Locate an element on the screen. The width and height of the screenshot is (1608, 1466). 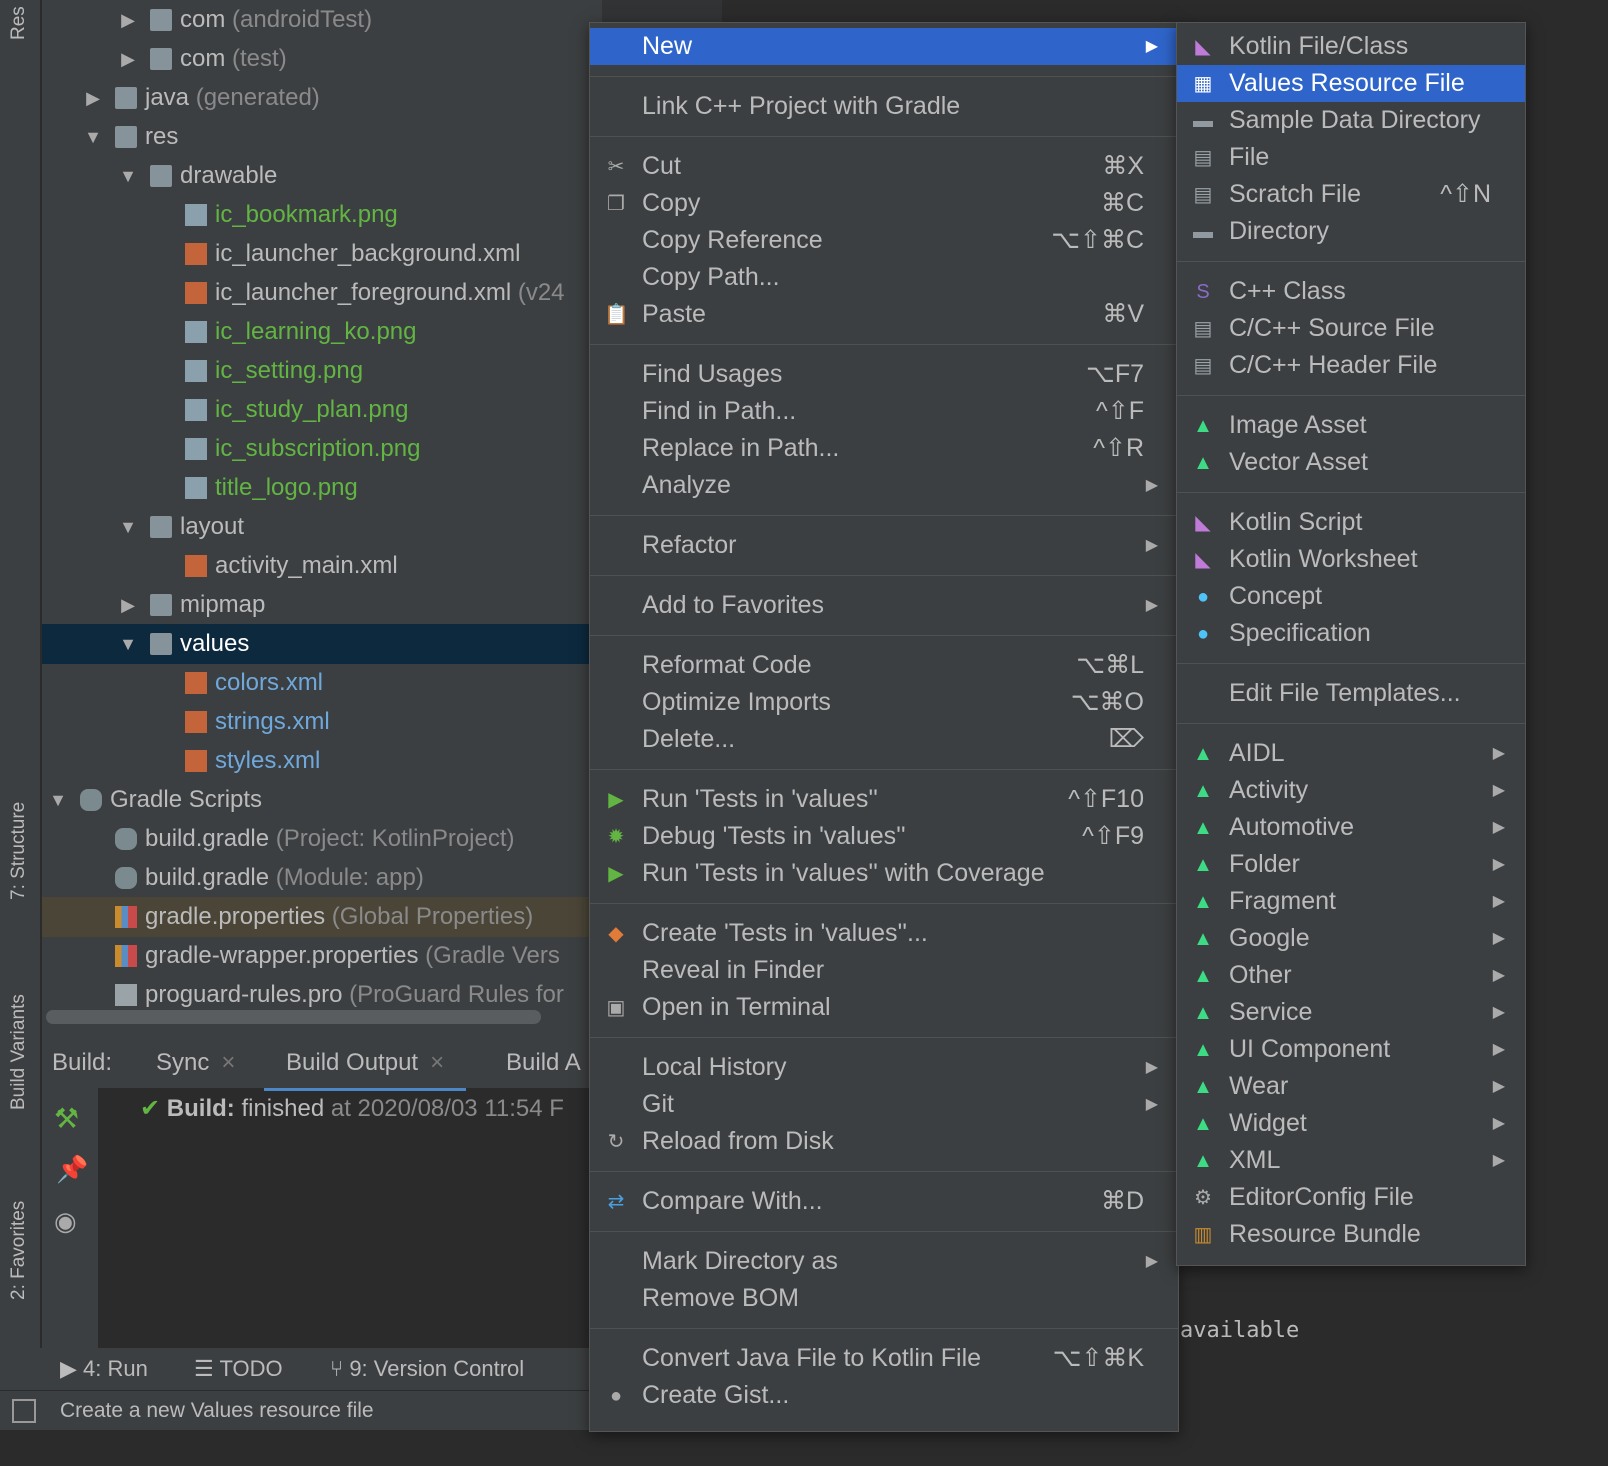
tree-item: build.gradle (Project: KotlinProject) is located at coordinates (322, 839).